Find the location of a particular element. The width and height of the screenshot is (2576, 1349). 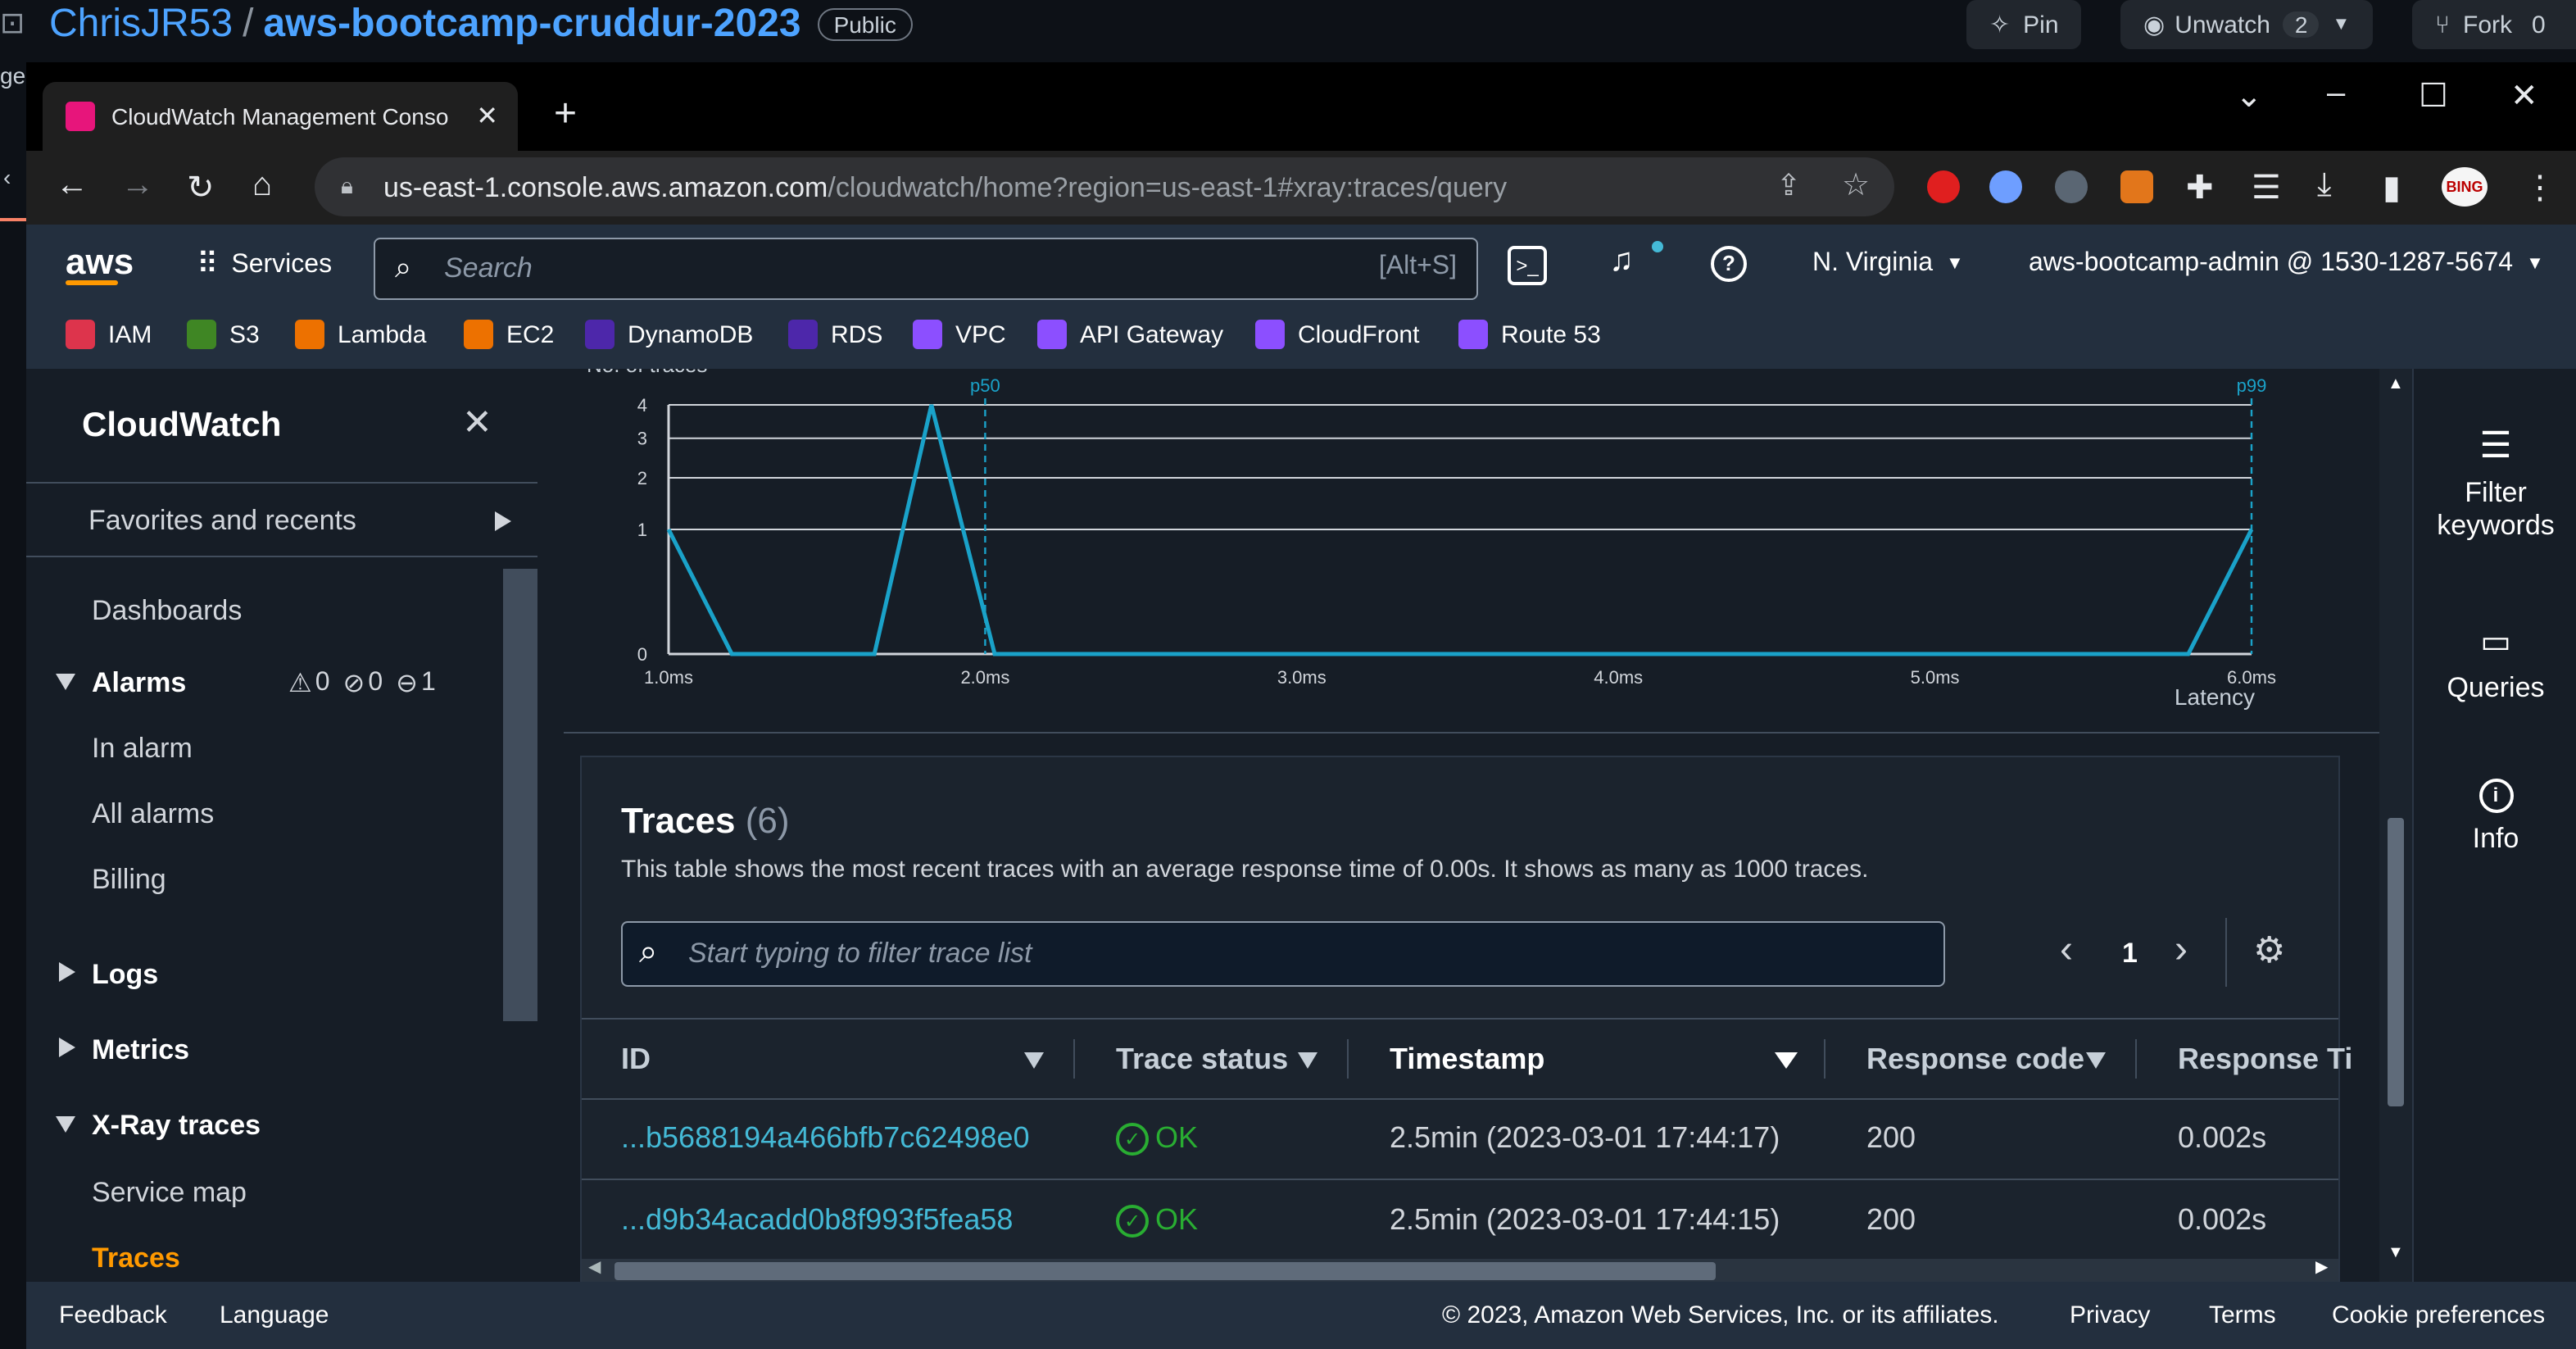

unwatch-button: ◉ Unwatch 2 ▼ is located at coordinates (2247, 25).